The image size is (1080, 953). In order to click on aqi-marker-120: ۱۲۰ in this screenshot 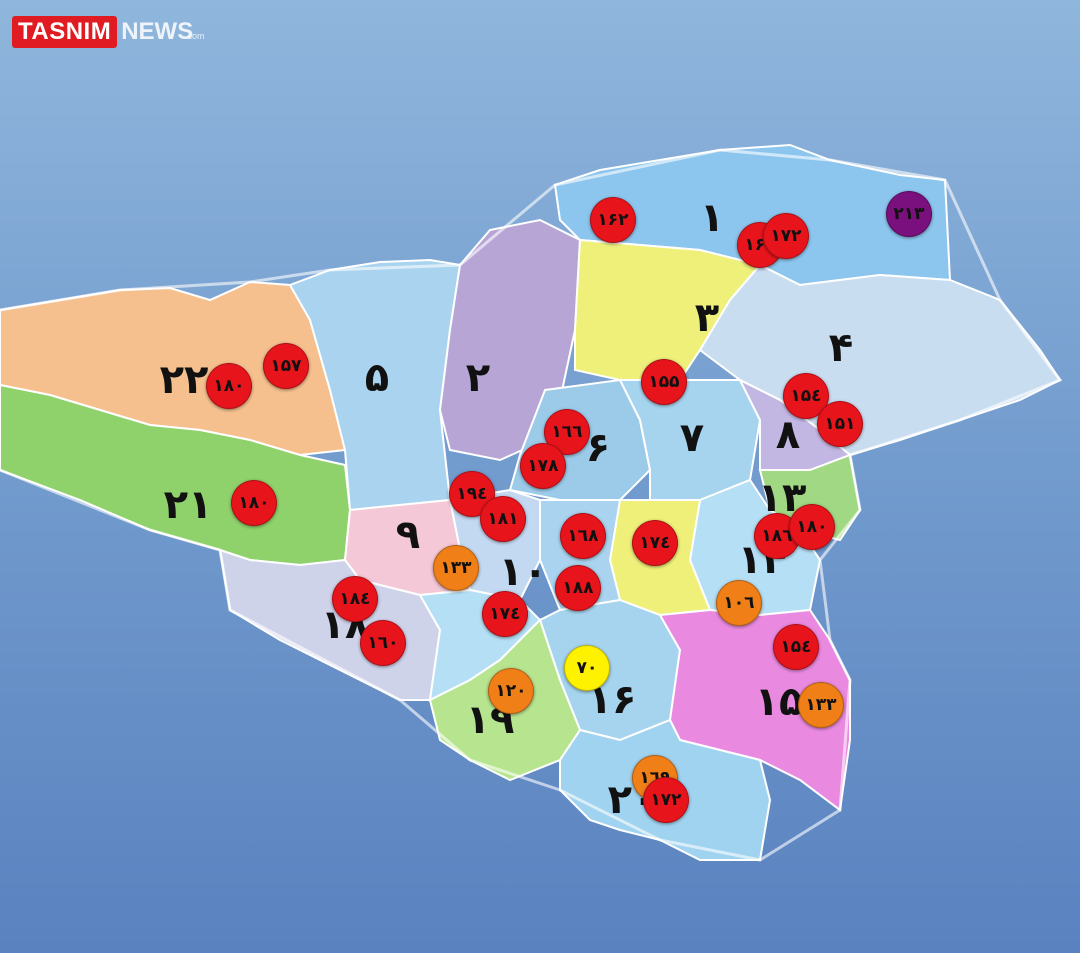, I will do `click(511, 691)`.